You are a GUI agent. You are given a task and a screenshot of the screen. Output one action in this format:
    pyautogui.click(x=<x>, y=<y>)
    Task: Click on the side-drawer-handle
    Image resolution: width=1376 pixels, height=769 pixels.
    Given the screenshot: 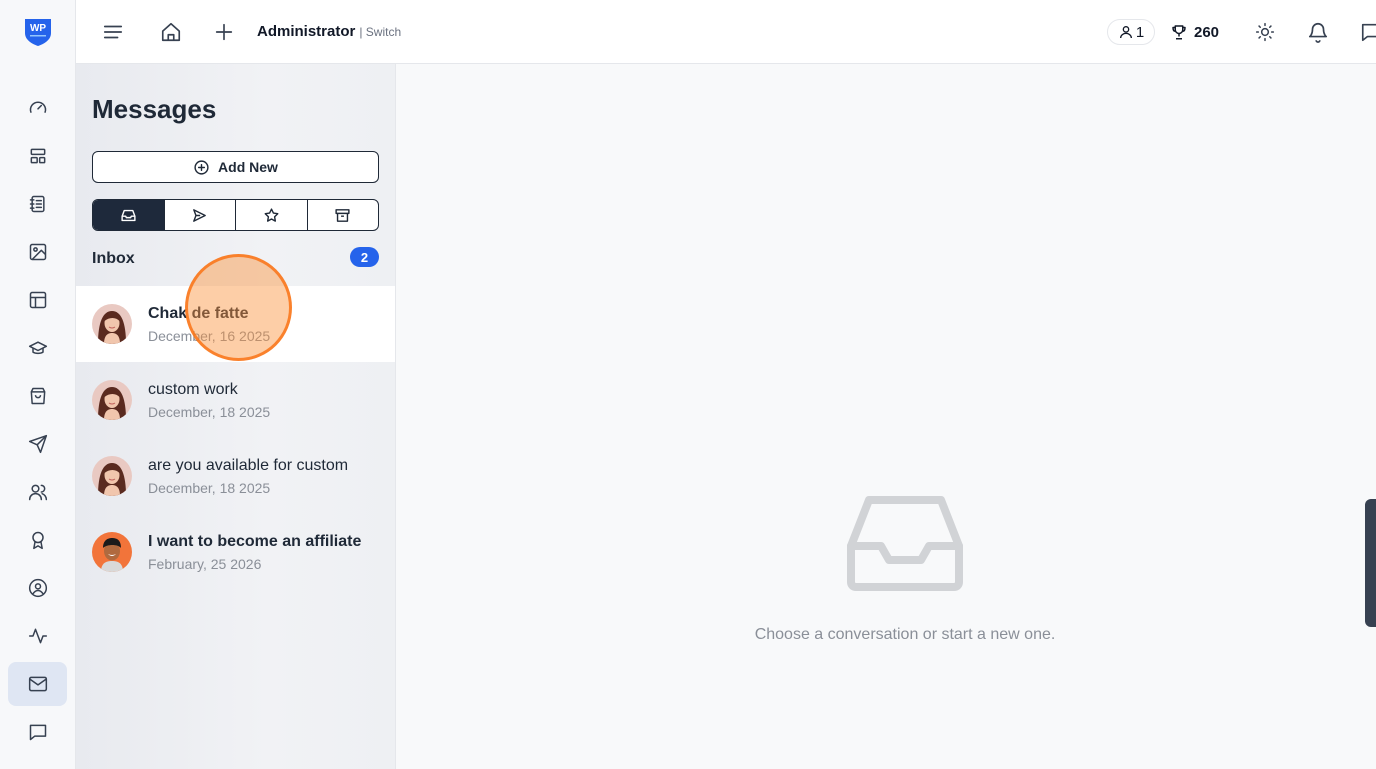 What is the action you would take?
    pyautogui.click(x=1370, y=563)
    